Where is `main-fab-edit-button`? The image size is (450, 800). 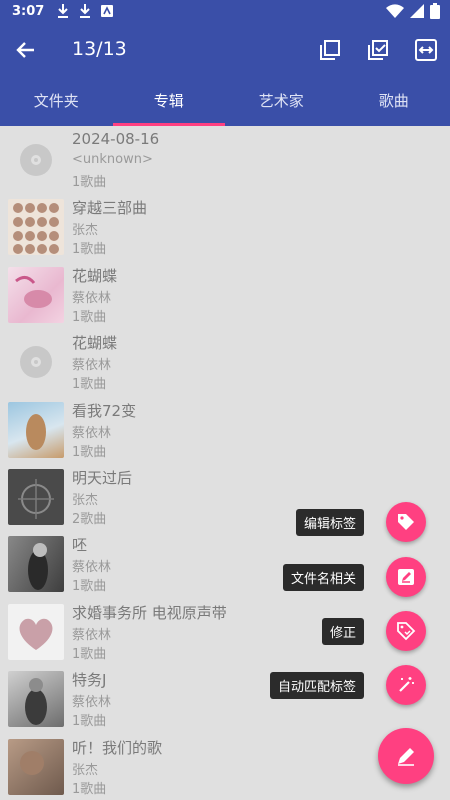 main-fab-edit-button is located at coordinates (406, 756).